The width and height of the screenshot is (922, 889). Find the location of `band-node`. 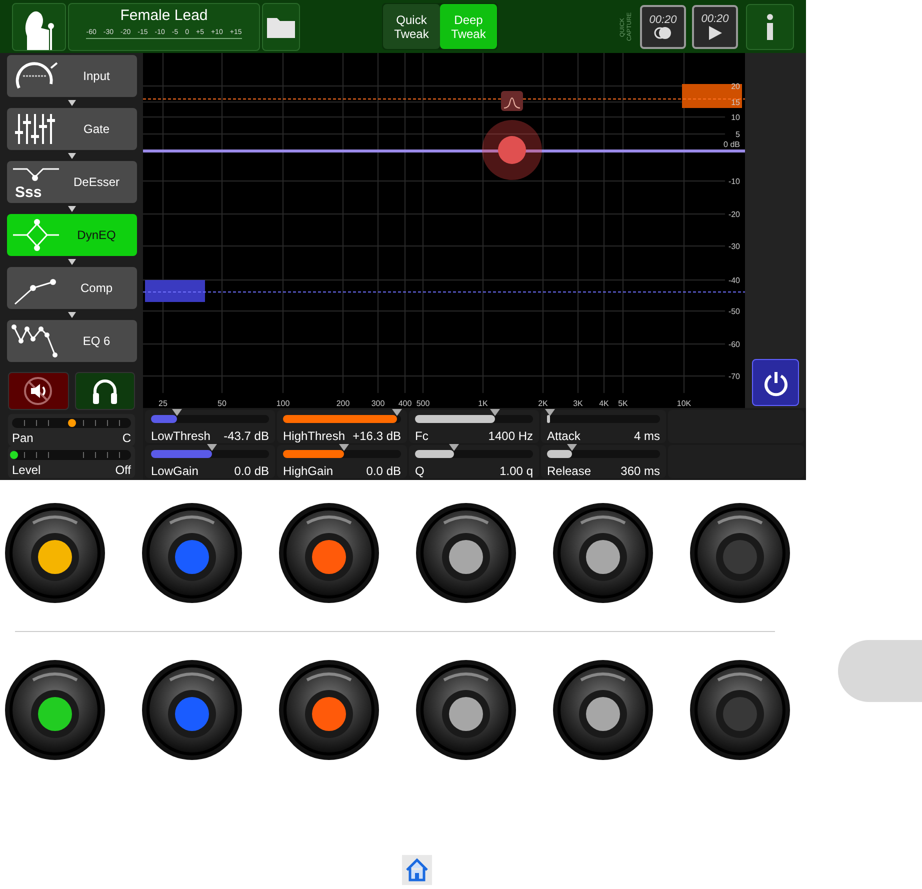

band-node is located at coordinates (512, 150).